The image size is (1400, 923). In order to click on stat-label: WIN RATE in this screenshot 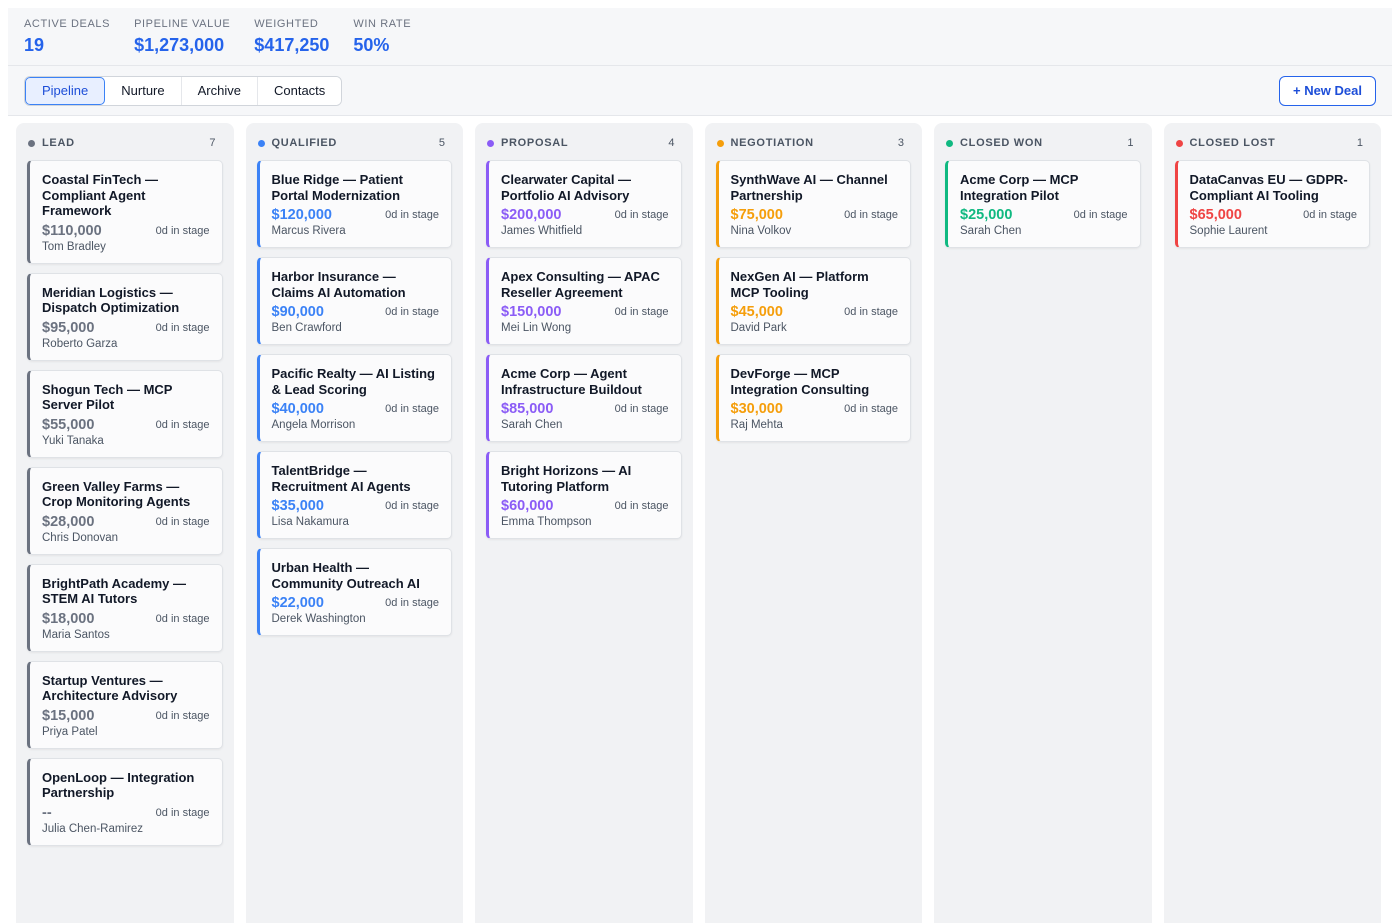, I will do `click(382, 24)`.